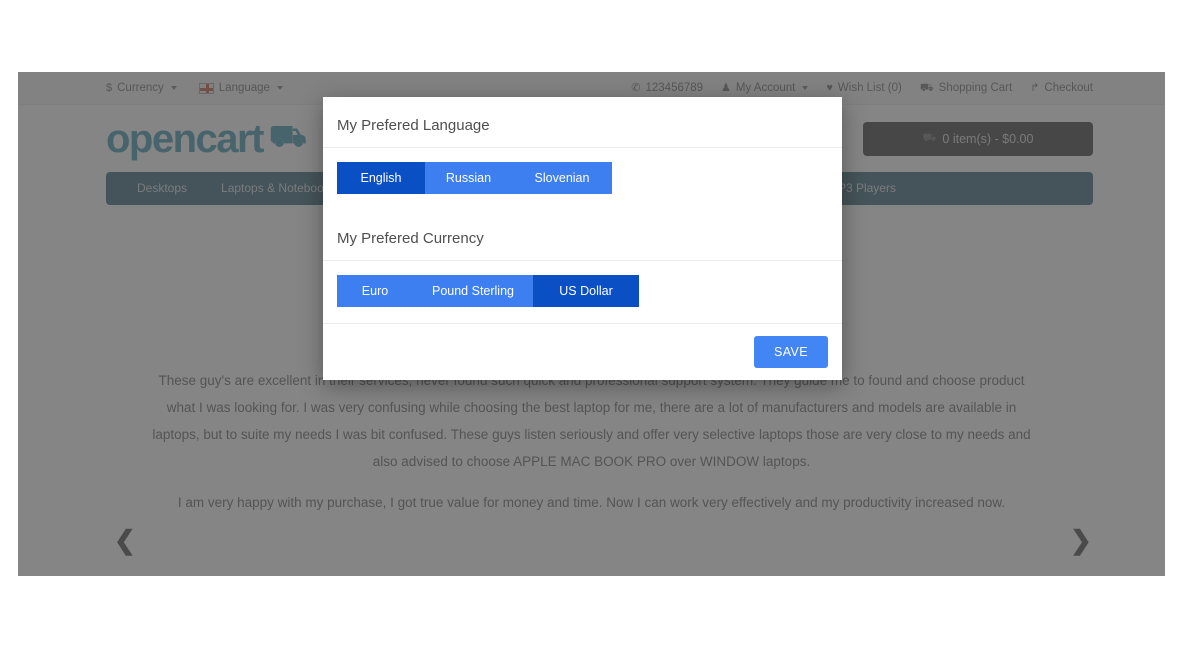 The image size is (1180, 647). What do you see at coordinates (381, 178) in the screenshot?
I see `language-option-english: English` at bounding box center [381, 178].